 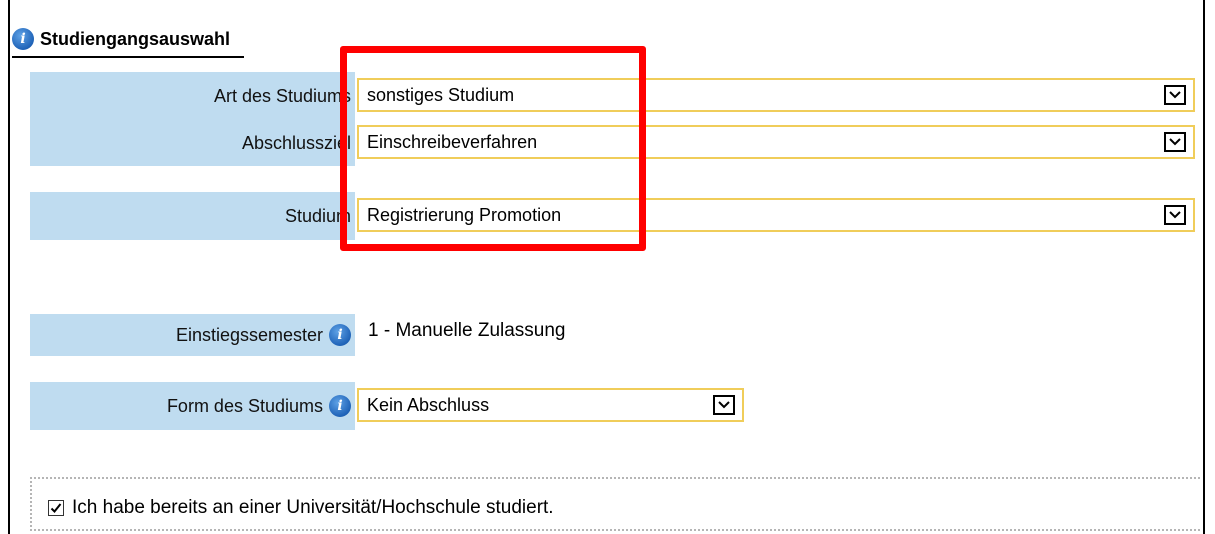 What do you see at coordinates (317, 215) in the screenshot?
I see `studium-label-text: Studium` at bounding box center [317, 215].